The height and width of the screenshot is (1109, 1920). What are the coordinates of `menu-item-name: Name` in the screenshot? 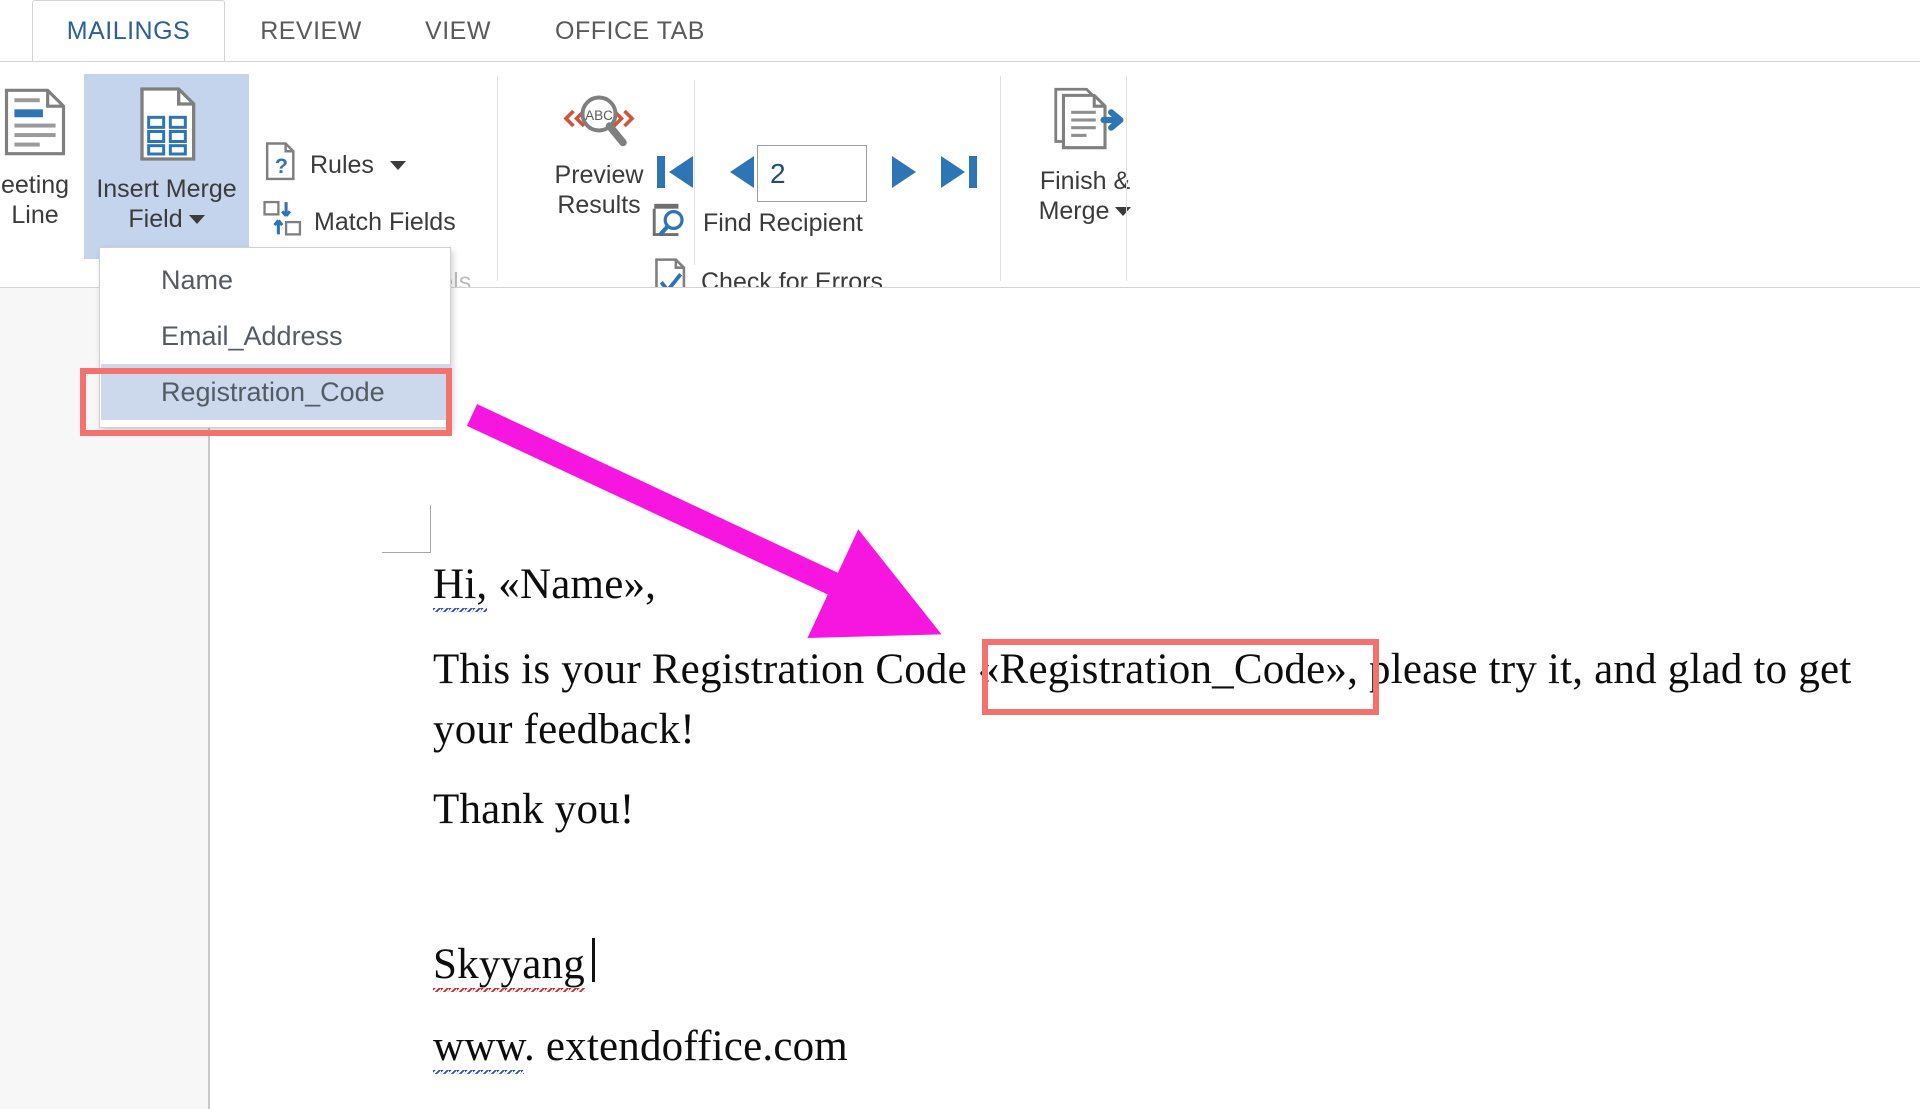 It's located at (276, 280).